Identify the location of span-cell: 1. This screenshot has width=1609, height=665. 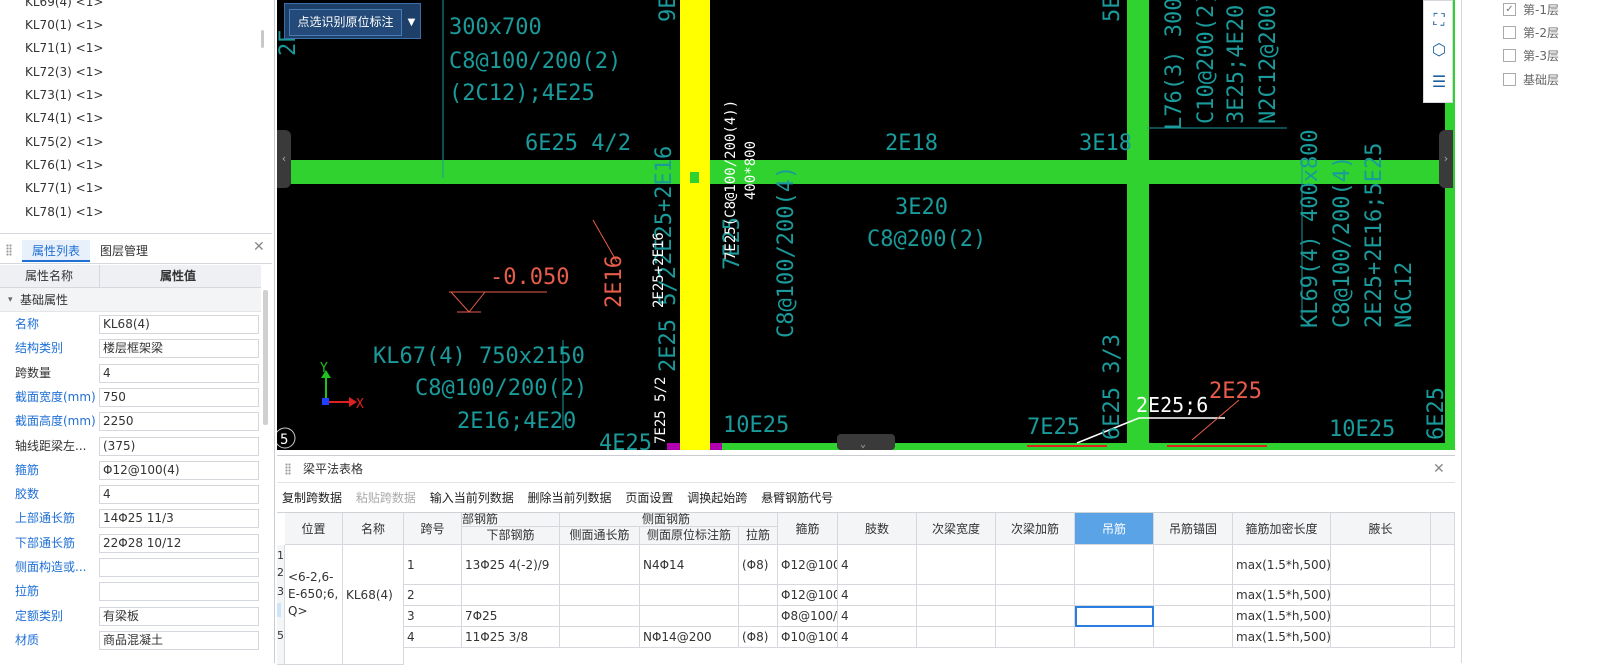
(433, 565).